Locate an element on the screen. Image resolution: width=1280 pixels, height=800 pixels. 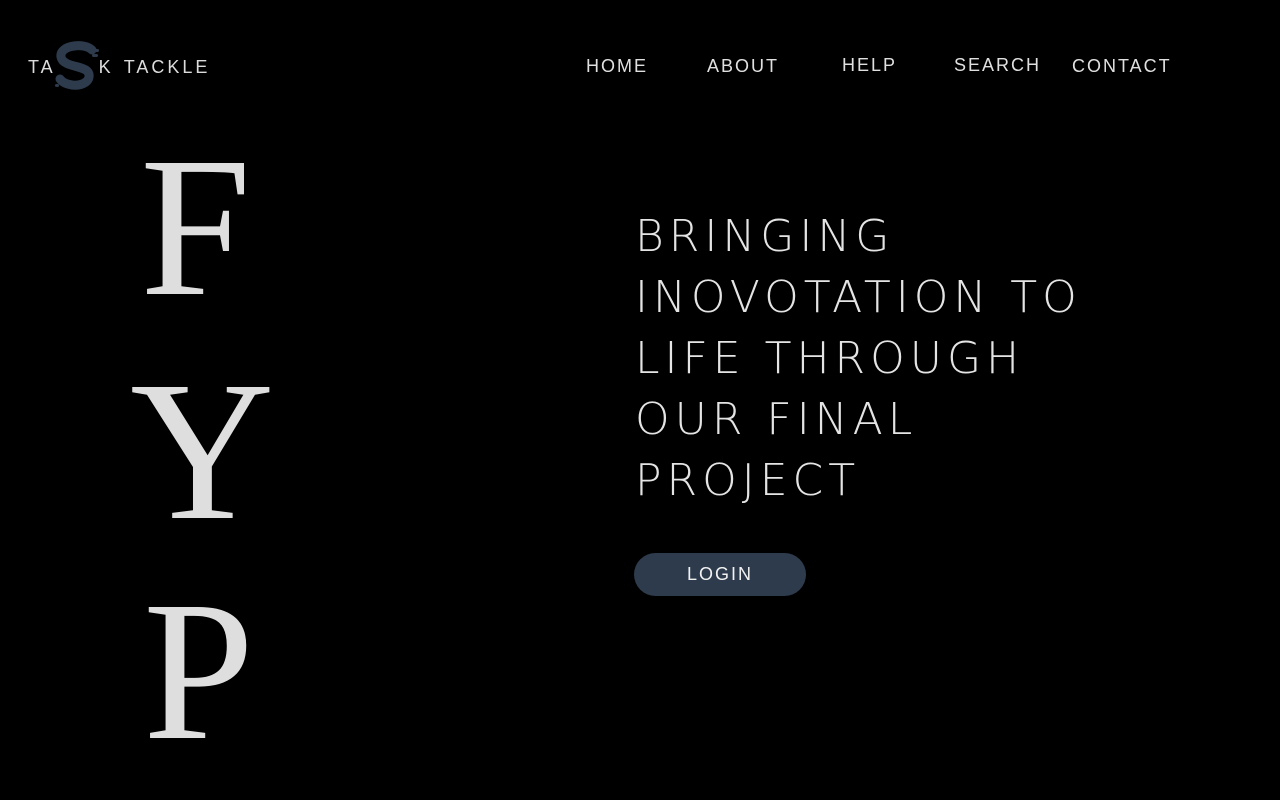
hero-letter-p: P is located at coordinates (199, 671).